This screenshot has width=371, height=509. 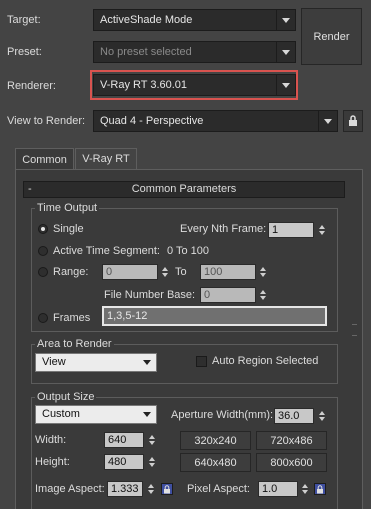 I want to click on image-aspect-lock-button, so click(x=167, y=489).